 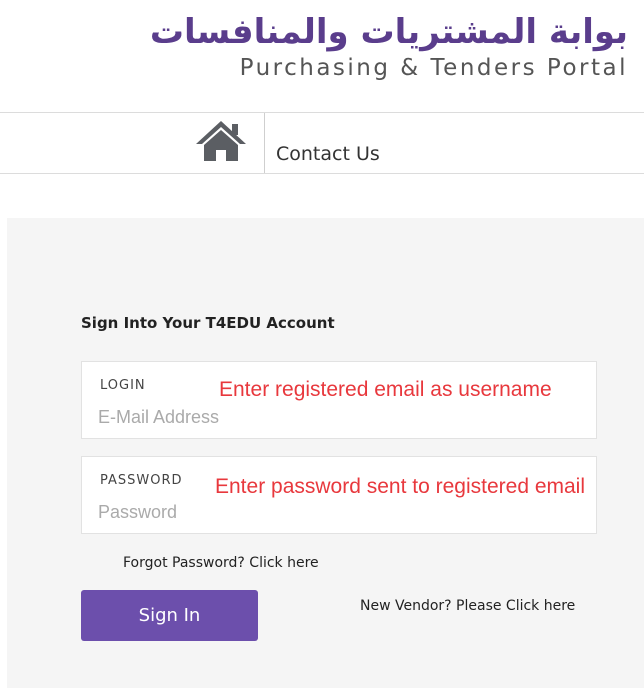 I want to click on sign-in-button: Sign In, so click(x=169, y=615).